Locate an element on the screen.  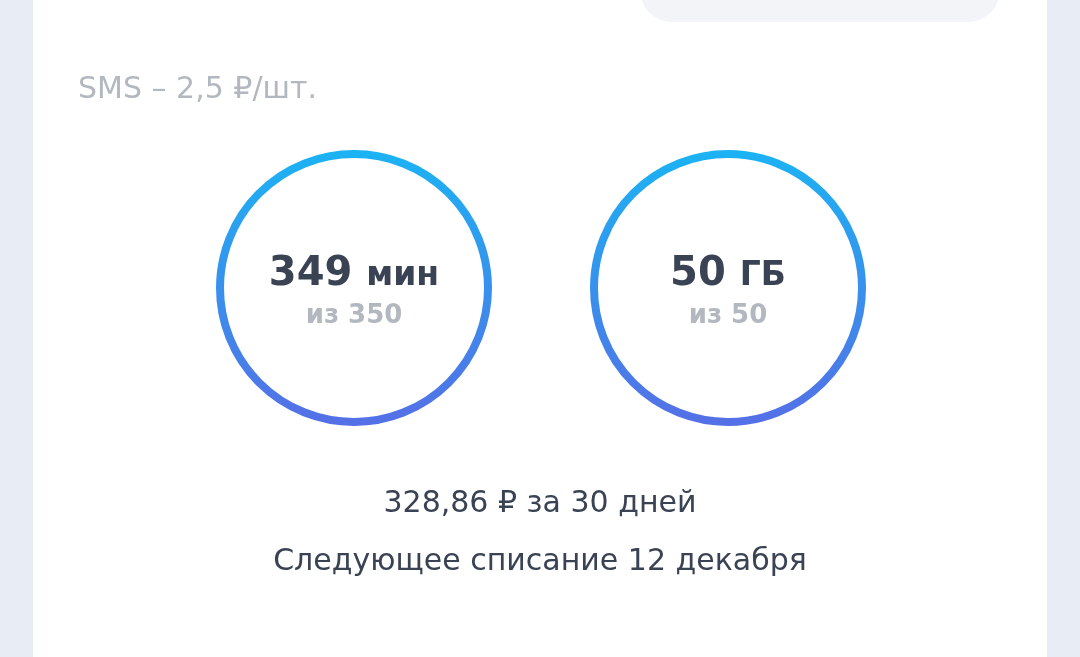
gauge-total: из 50 is located at coordinates (728, 313).